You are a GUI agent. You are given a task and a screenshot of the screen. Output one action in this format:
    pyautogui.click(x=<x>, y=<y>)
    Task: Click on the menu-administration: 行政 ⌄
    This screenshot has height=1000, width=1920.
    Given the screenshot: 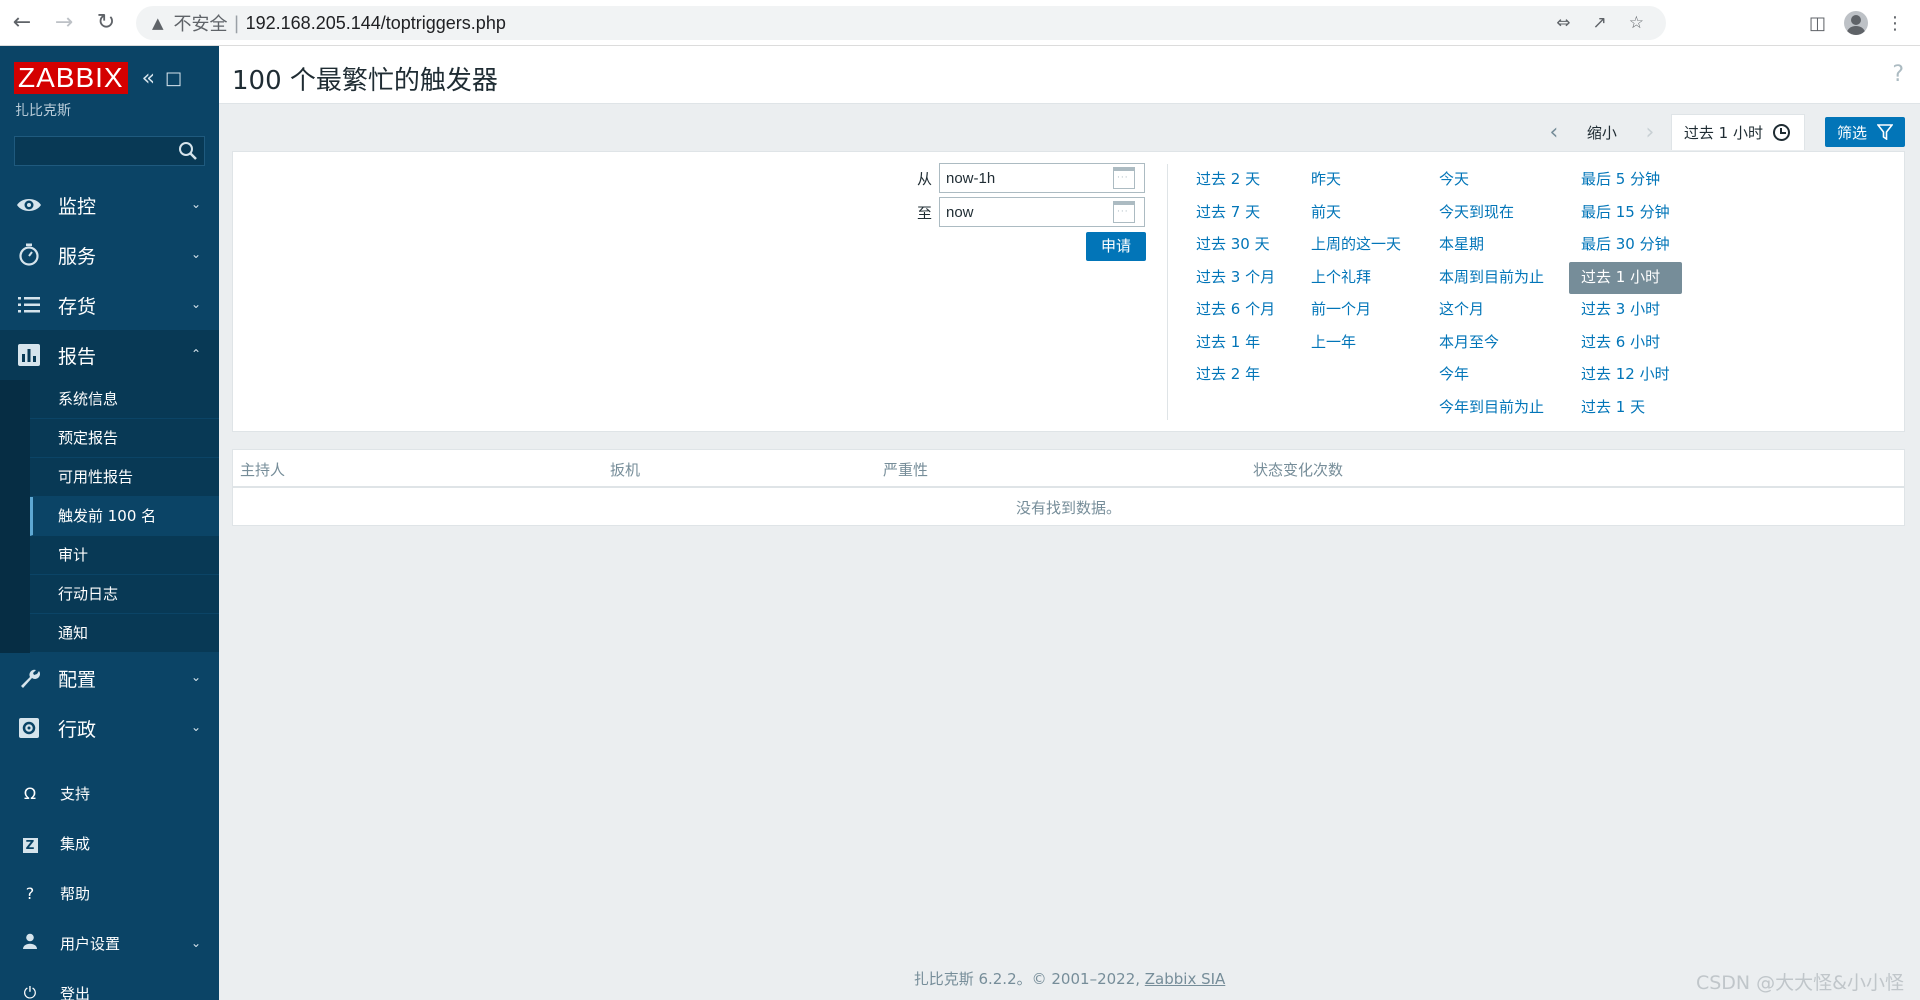 What is the action you would take?
    pyautogui.click(x=109, y=728)
    